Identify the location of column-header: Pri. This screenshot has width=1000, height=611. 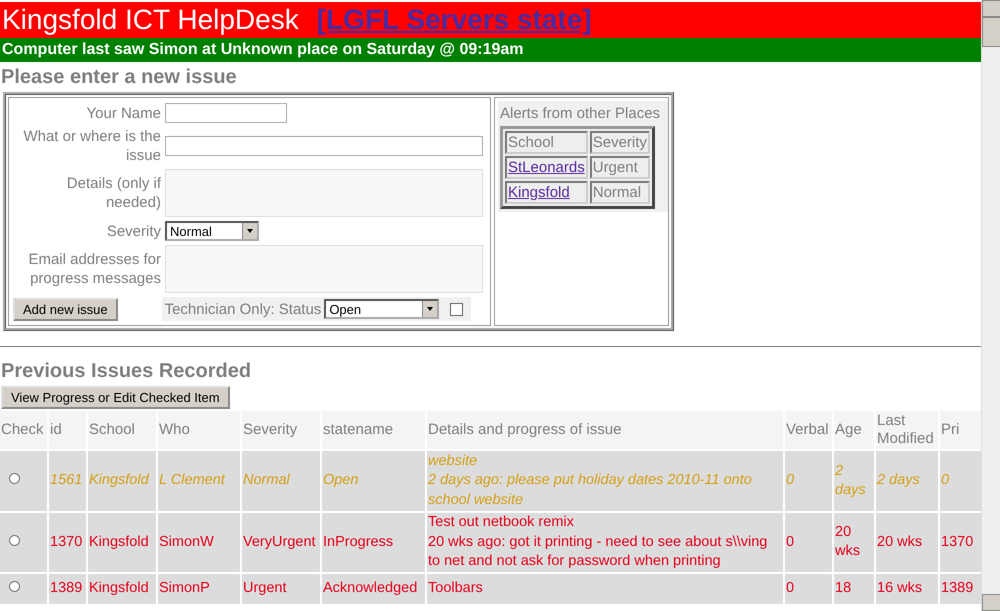
(960, 430).